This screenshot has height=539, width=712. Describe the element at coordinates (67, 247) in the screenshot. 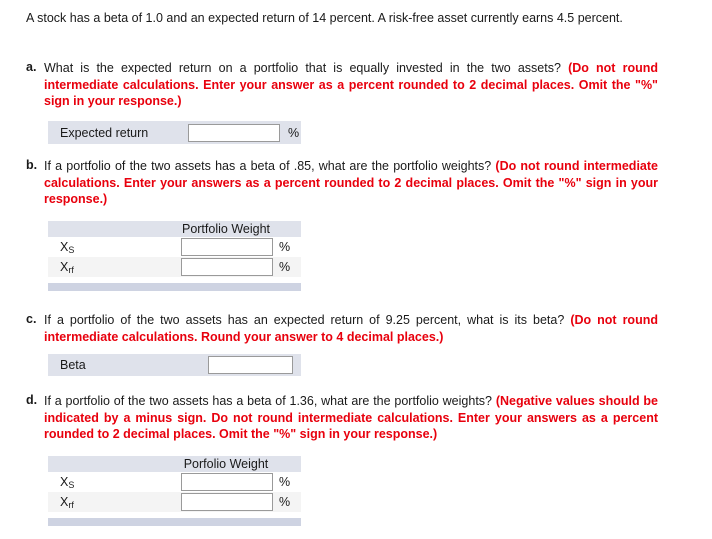

I see `table-b-row0-label: XS` at that location.